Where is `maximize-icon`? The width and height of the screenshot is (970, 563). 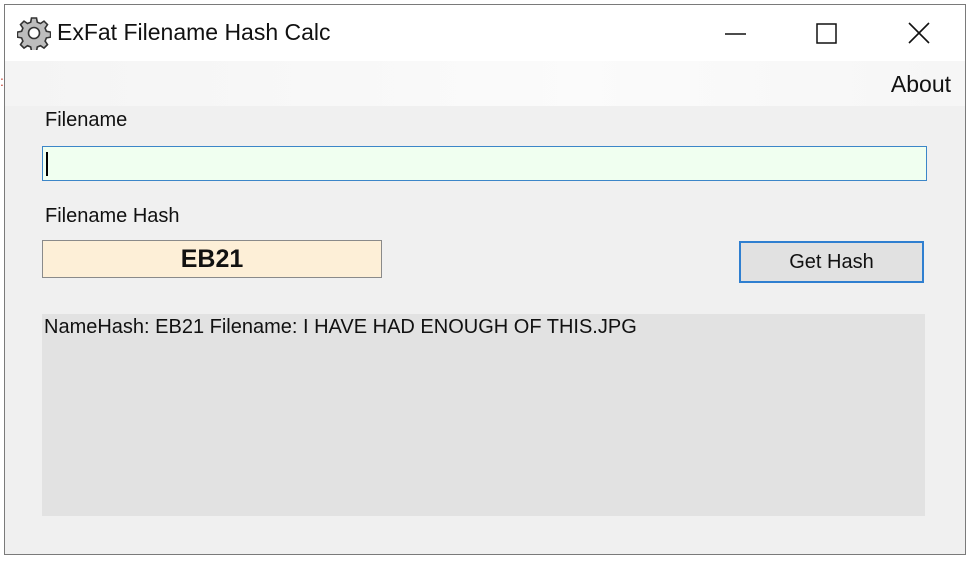
maximize-icon is located at coordinates (826, 33).